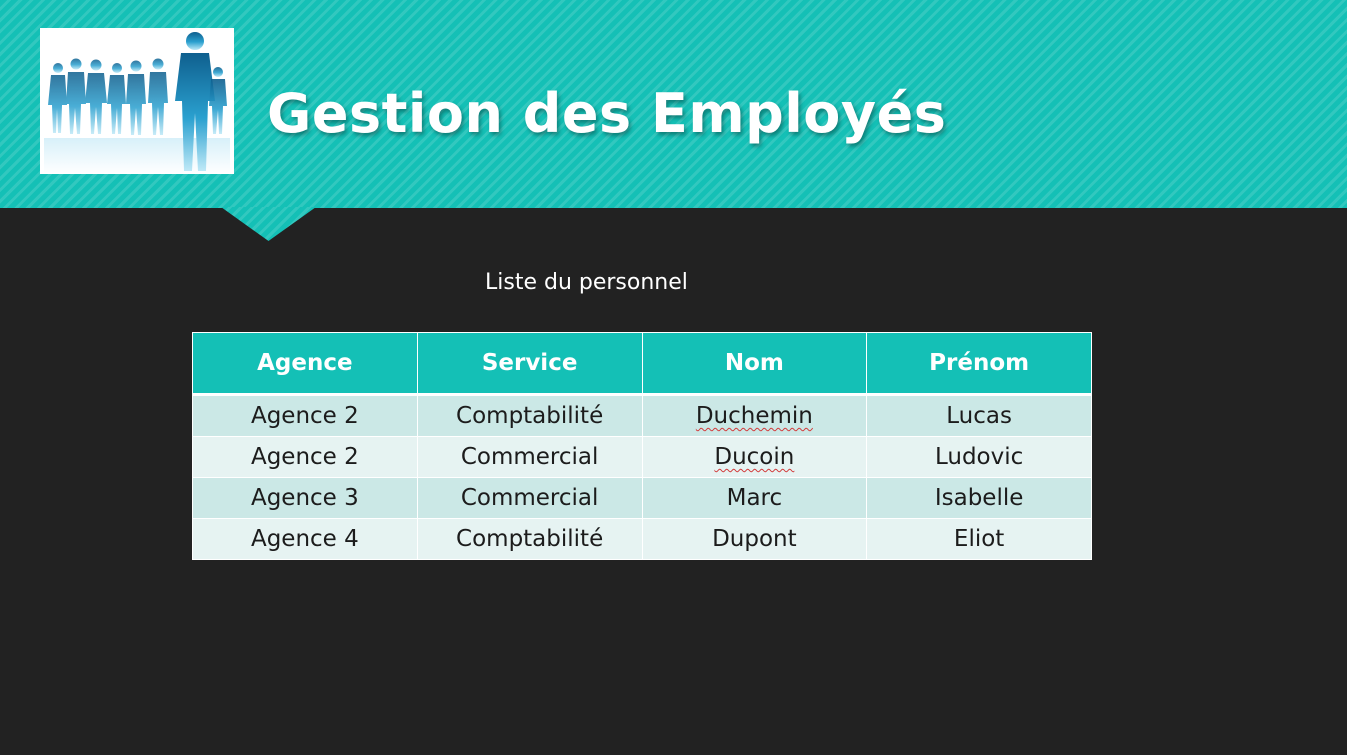  I want to click on cell-nom-text: Duchemin, so click(754, 416).